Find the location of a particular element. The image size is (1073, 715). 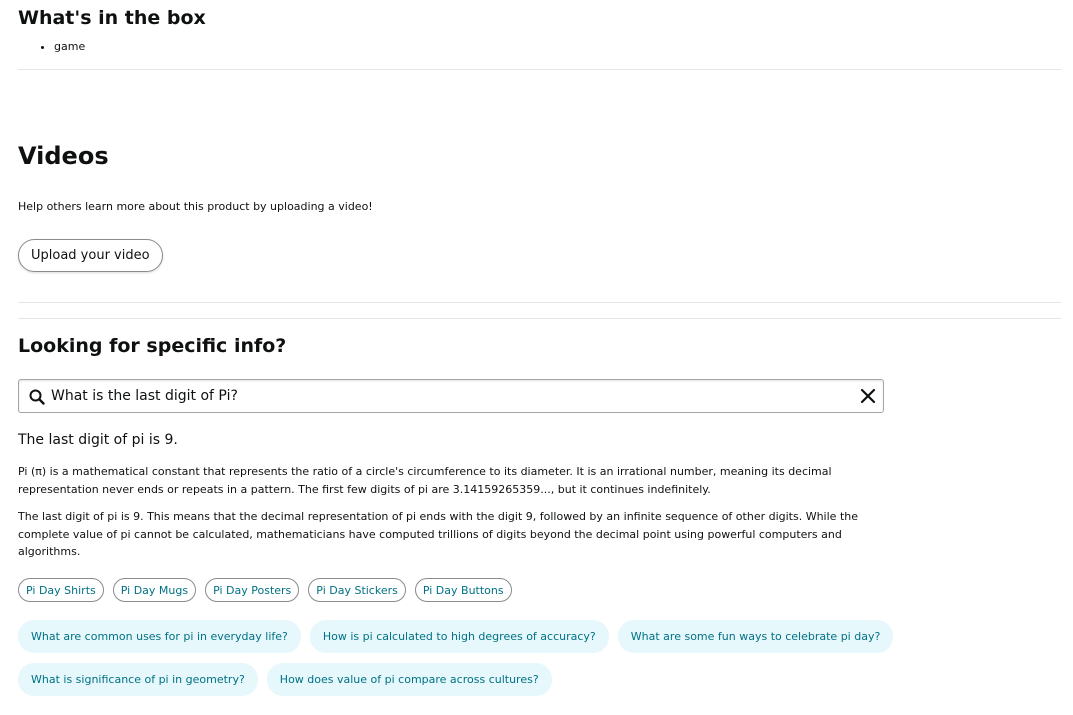

chip-pi-day-mugs: Pi Day Mugs is located at coordinates (154, 590).